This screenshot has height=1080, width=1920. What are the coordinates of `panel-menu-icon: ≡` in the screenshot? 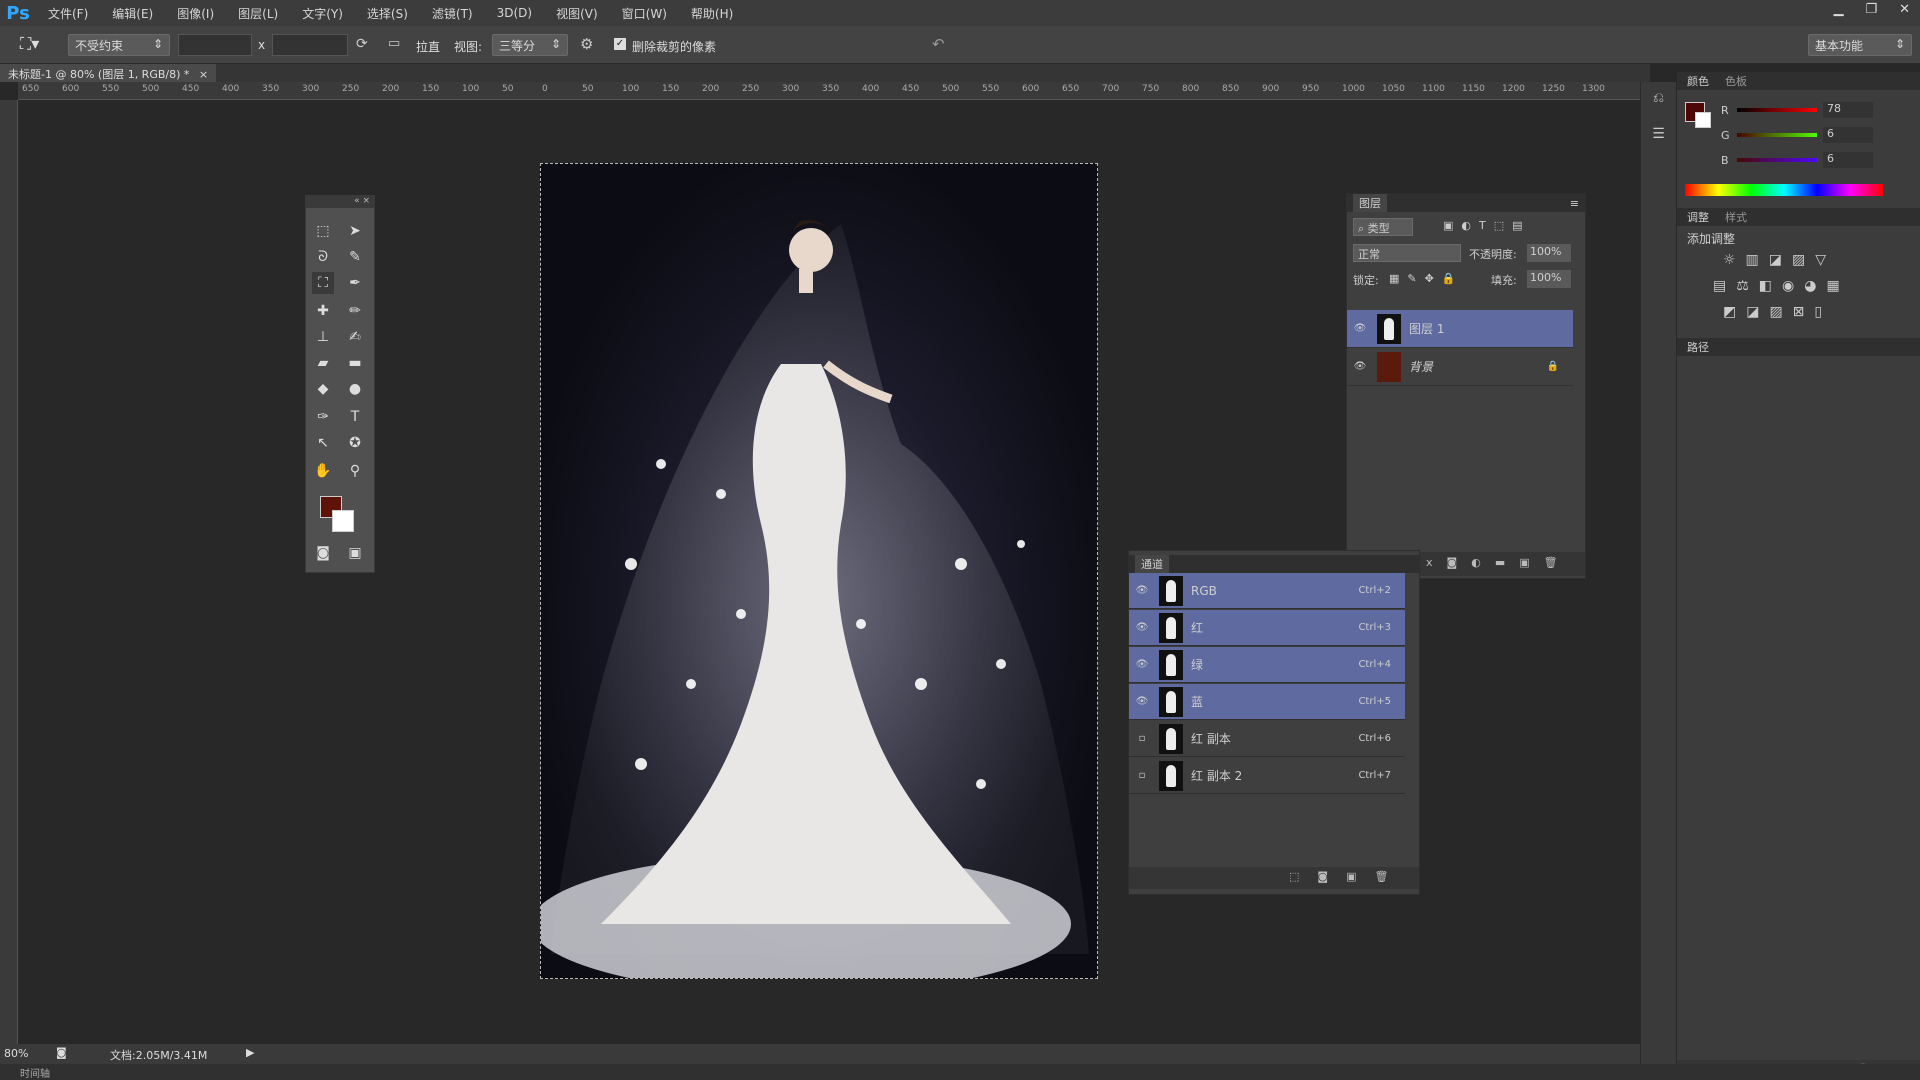 It's located at (1574, 203).